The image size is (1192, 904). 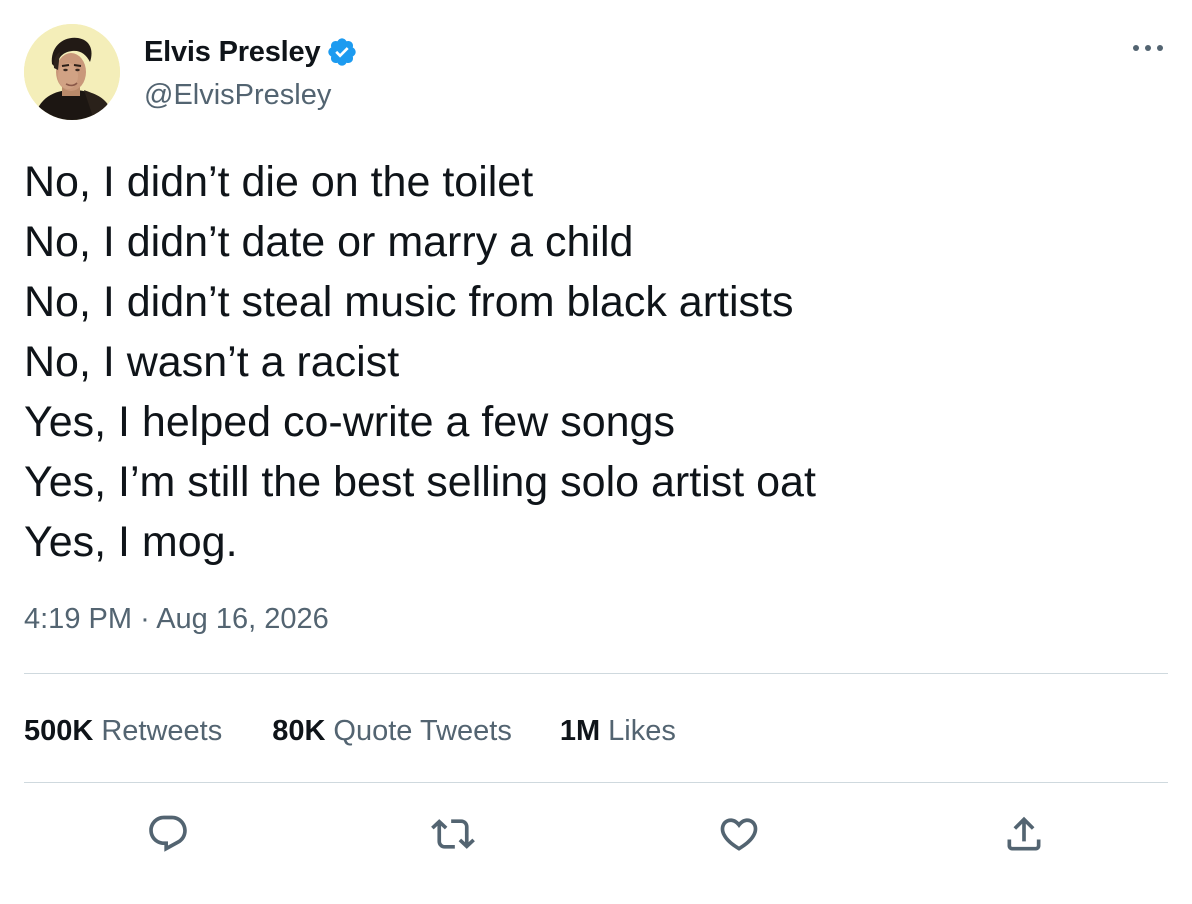 What do you see at coordinates (59, 730) in the screenshot?
I see `retweets-count: 500K` at bounding box center [59, 730].